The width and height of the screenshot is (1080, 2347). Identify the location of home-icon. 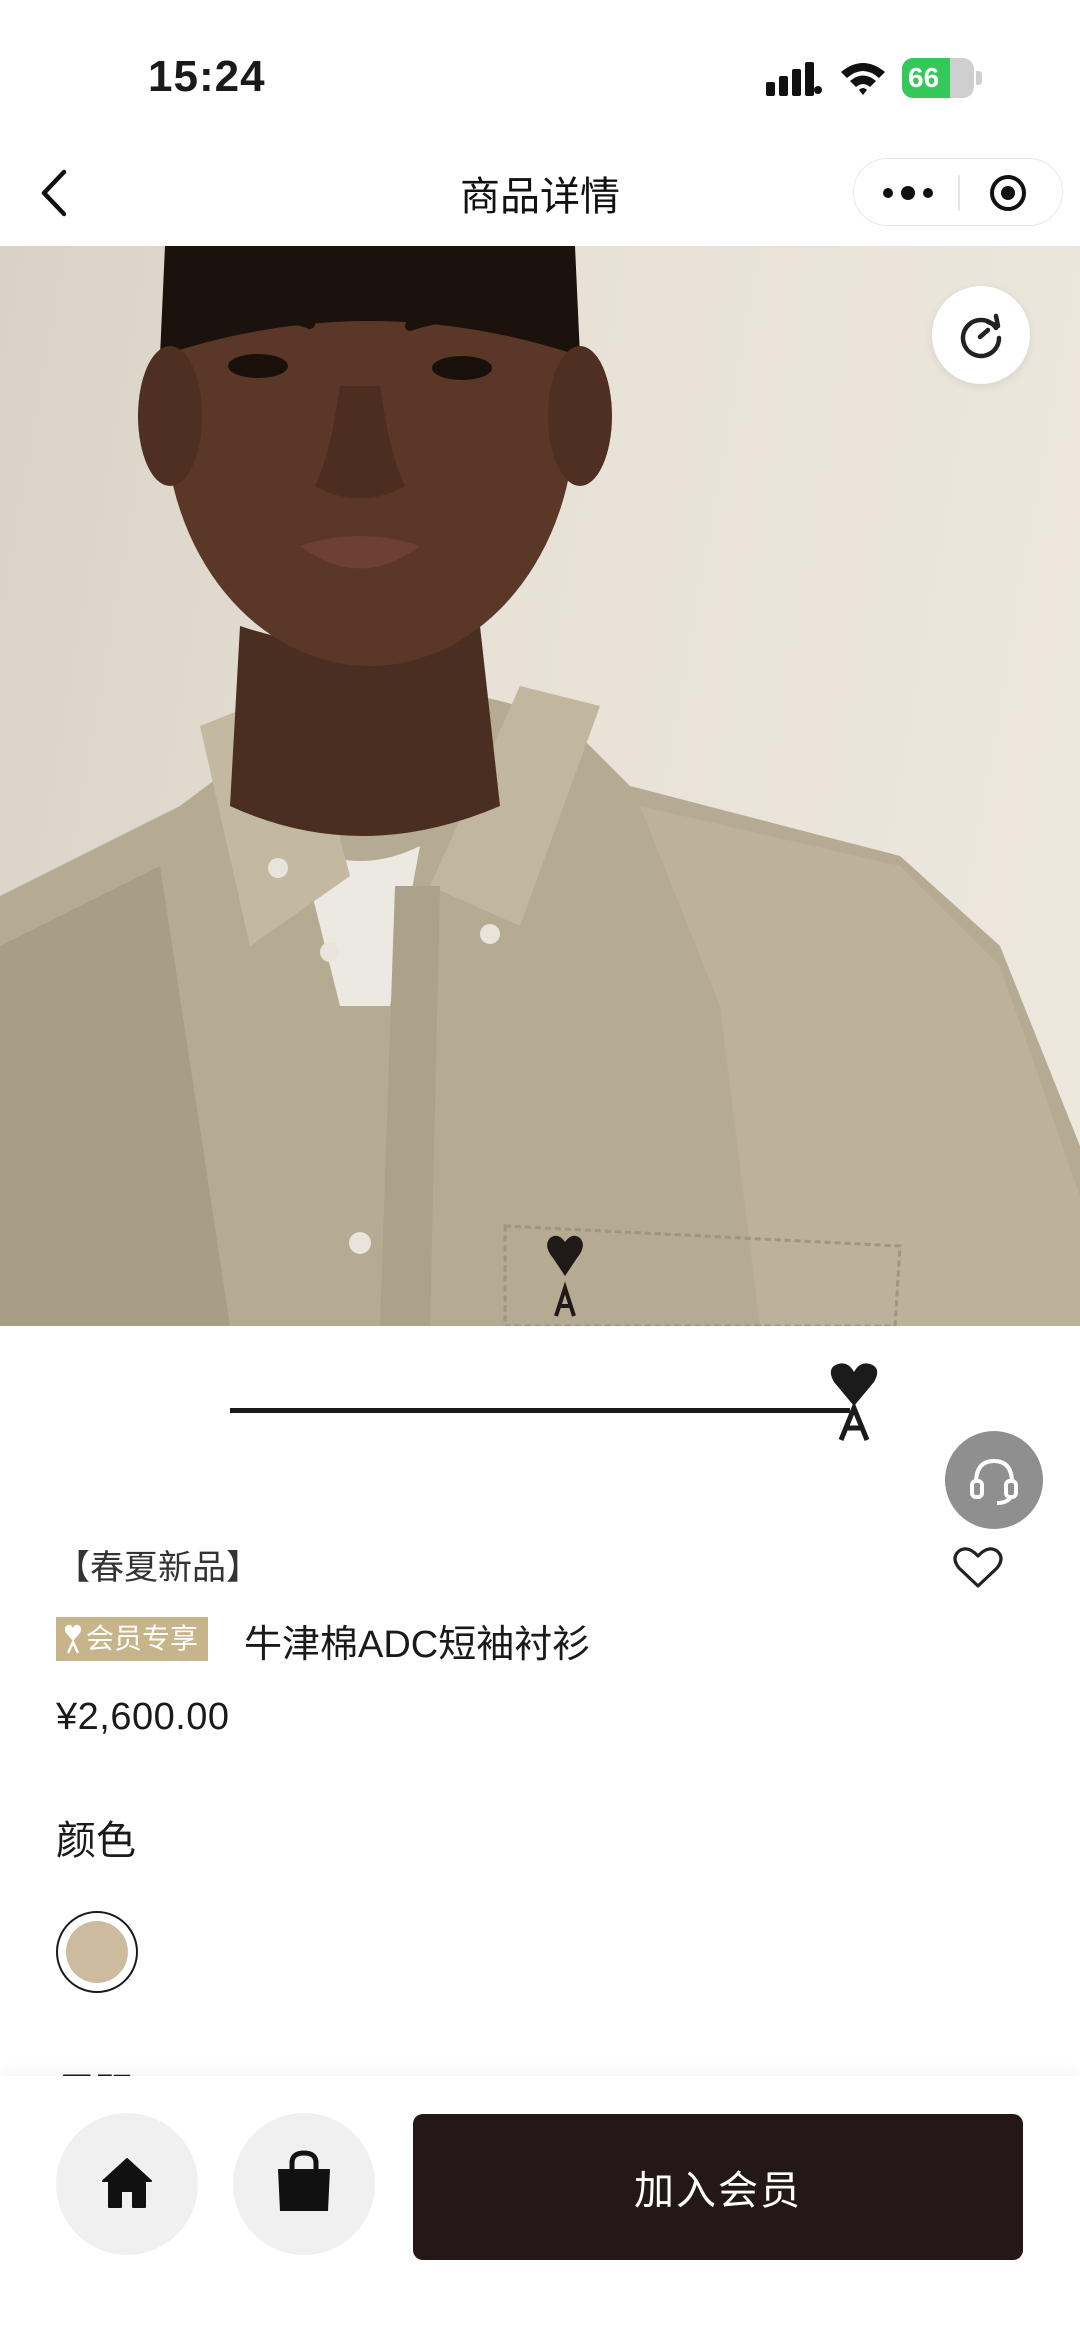
(127, 2183).